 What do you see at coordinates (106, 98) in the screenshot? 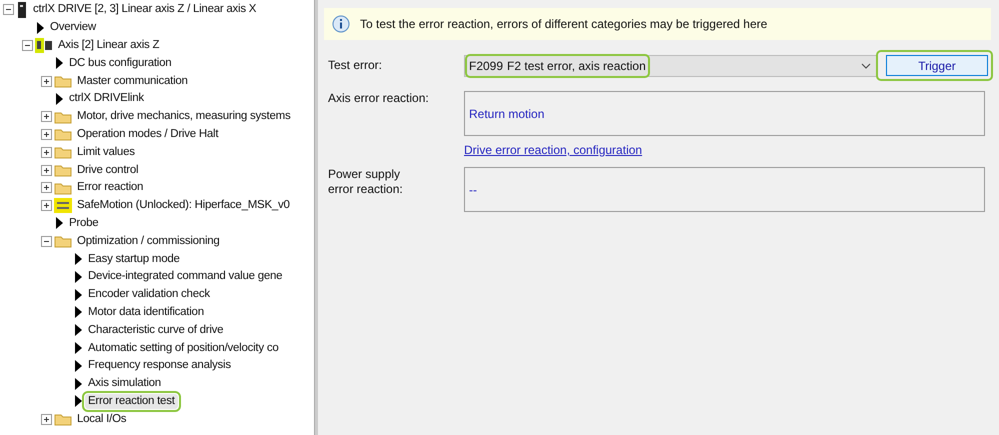
I see `tree-item: ctrlX DRIVElink` at bounding box center [106, 98].